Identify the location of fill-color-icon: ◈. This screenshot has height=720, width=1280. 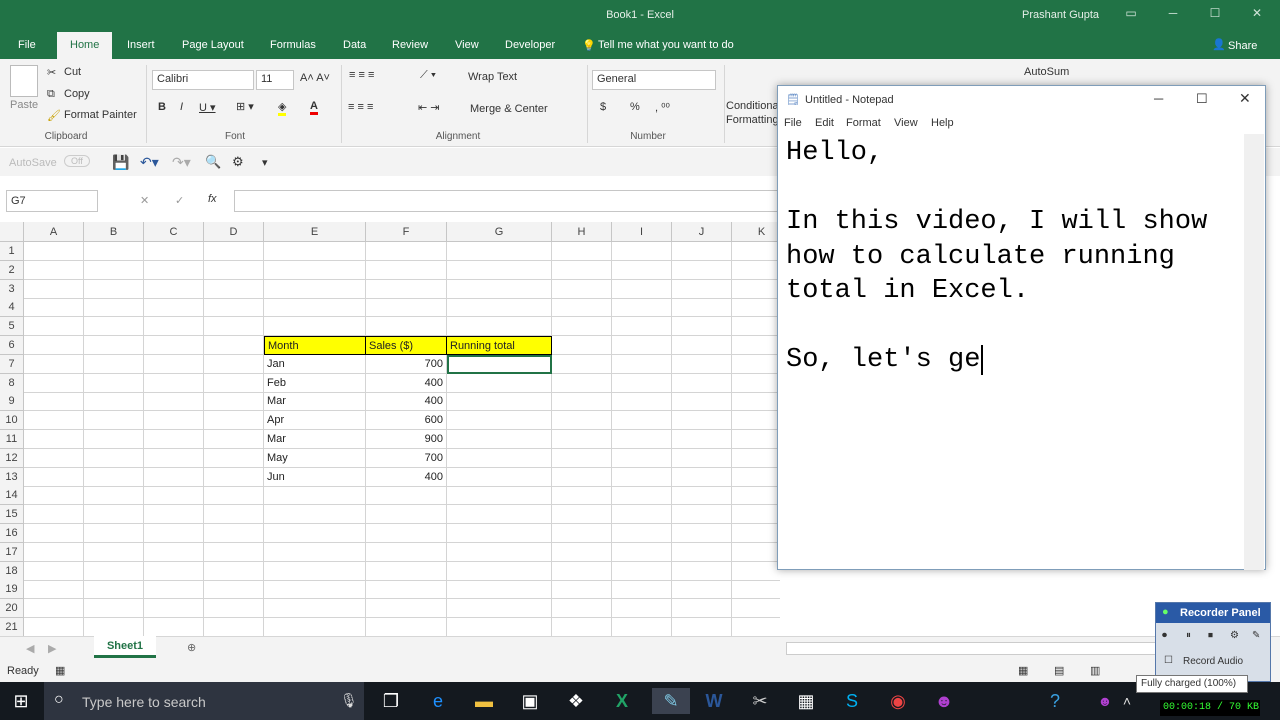
(282, 108).